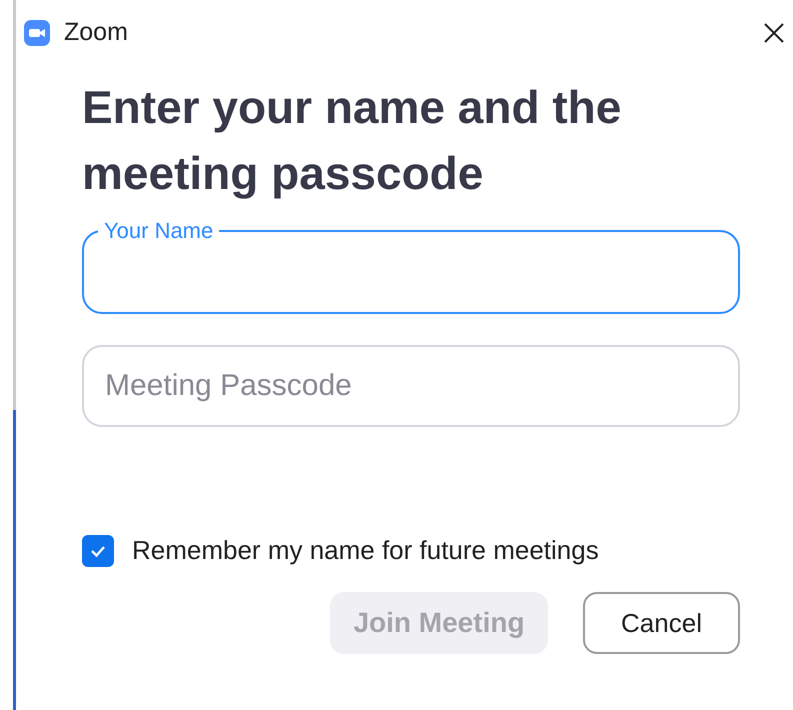 This screenshot has height=710, width=793. I want to click on window-title: Zoom, so click(96, 32).